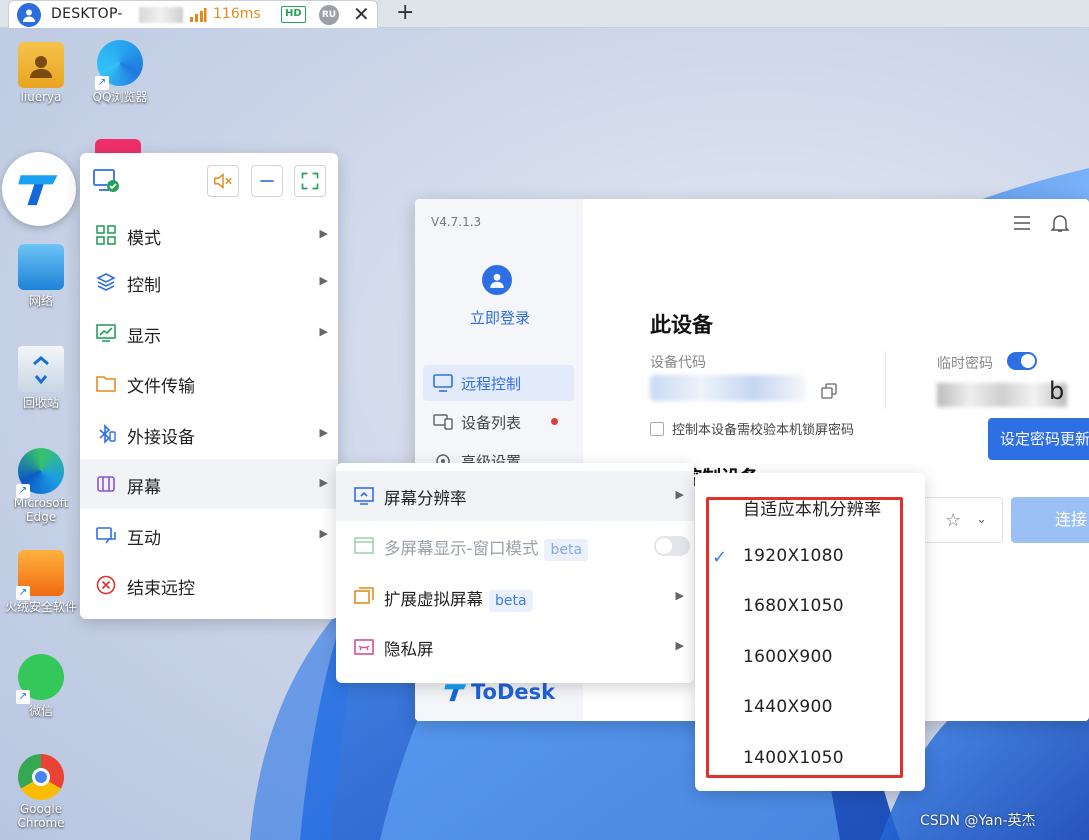  Describe the element at coordinates (1057, 391) in the screenshot. I see `password-suffix: b` at that location.